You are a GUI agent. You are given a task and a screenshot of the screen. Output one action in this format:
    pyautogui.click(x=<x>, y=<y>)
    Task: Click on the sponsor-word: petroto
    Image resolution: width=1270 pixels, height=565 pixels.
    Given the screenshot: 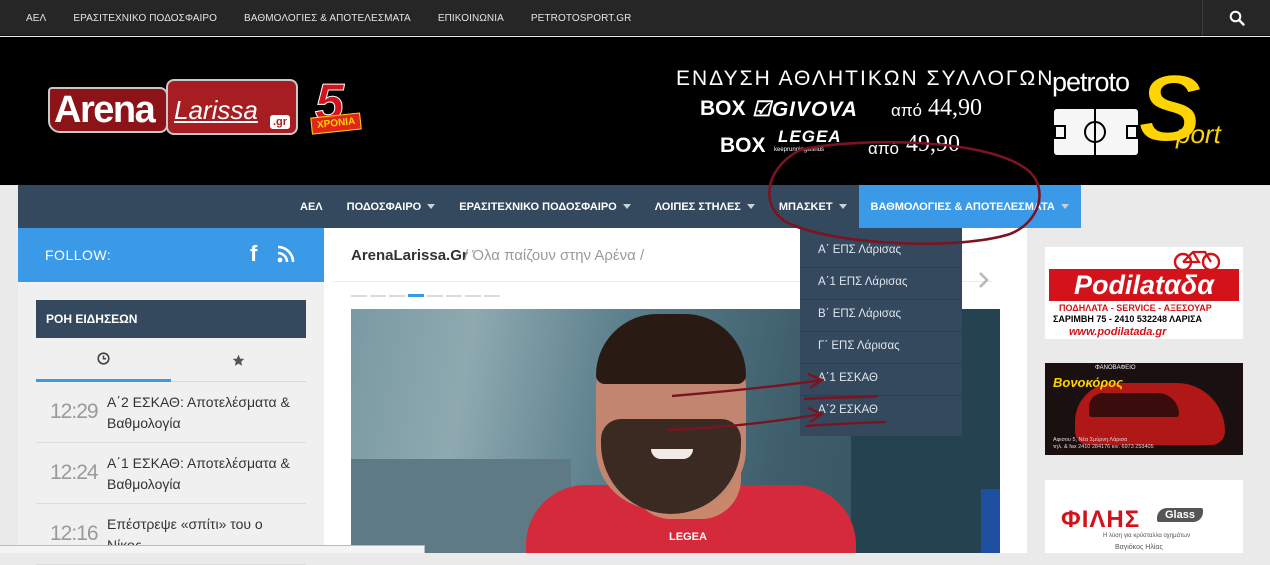 What is the action you would take?
    pyautogui.click(x=1091, y=82)
    